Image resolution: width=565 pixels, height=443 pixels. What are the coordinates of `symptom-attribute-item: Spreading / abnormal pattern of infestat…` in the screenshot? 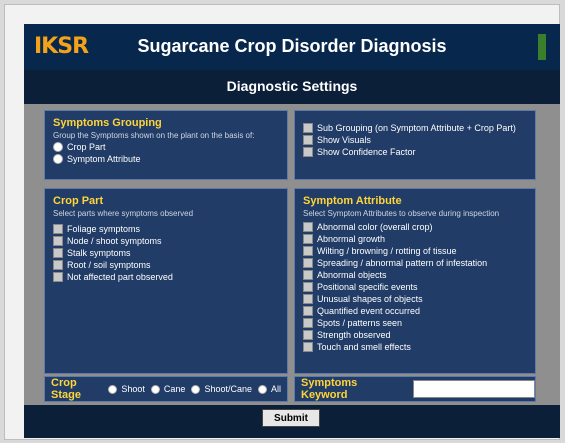 It's located at (415, 263).